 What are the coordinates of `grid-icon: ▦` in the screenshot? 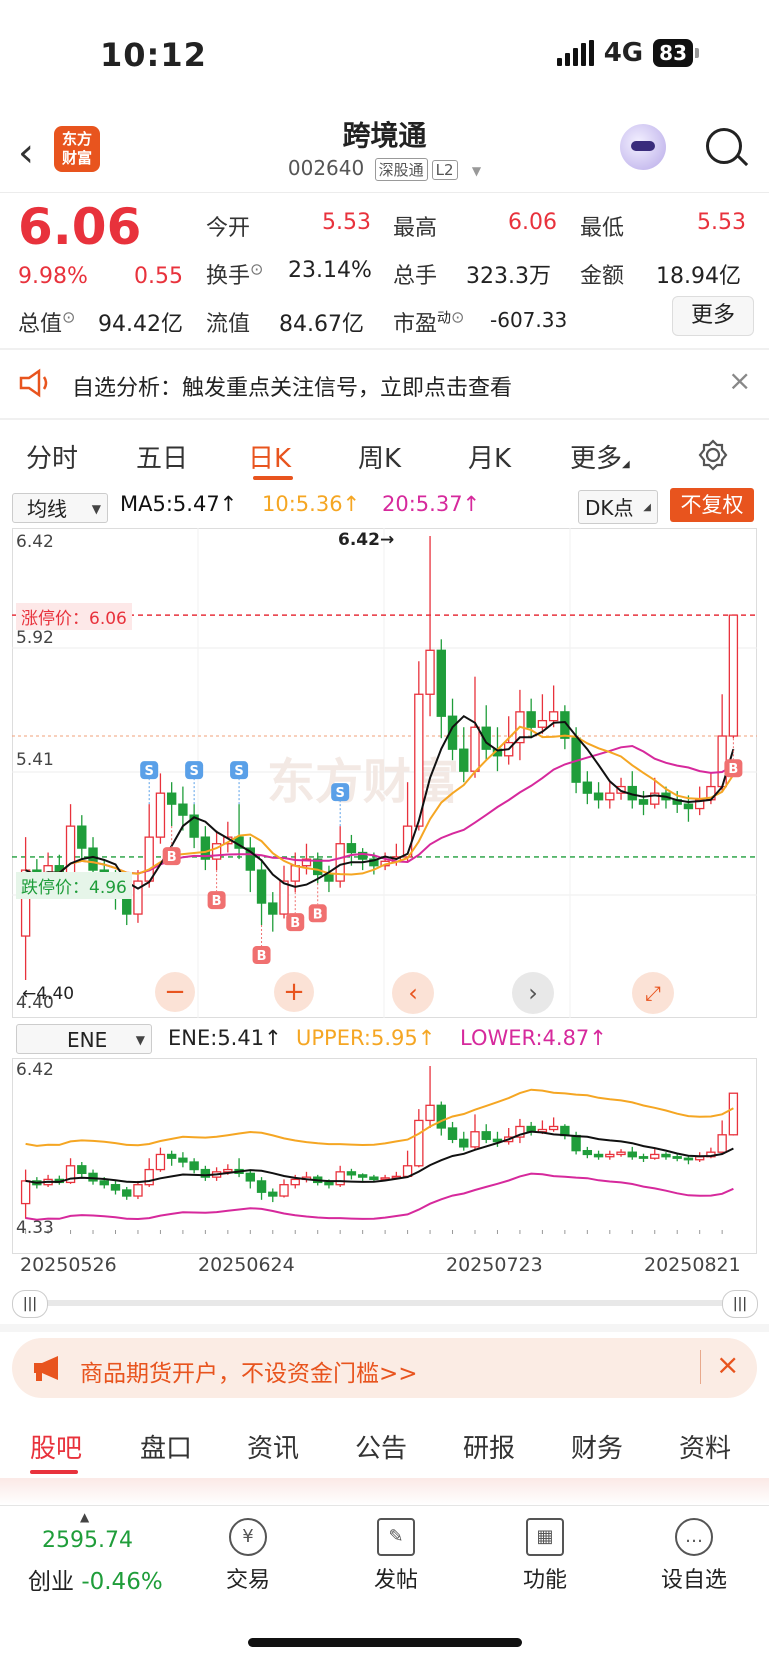 It's located at (545, 1537).